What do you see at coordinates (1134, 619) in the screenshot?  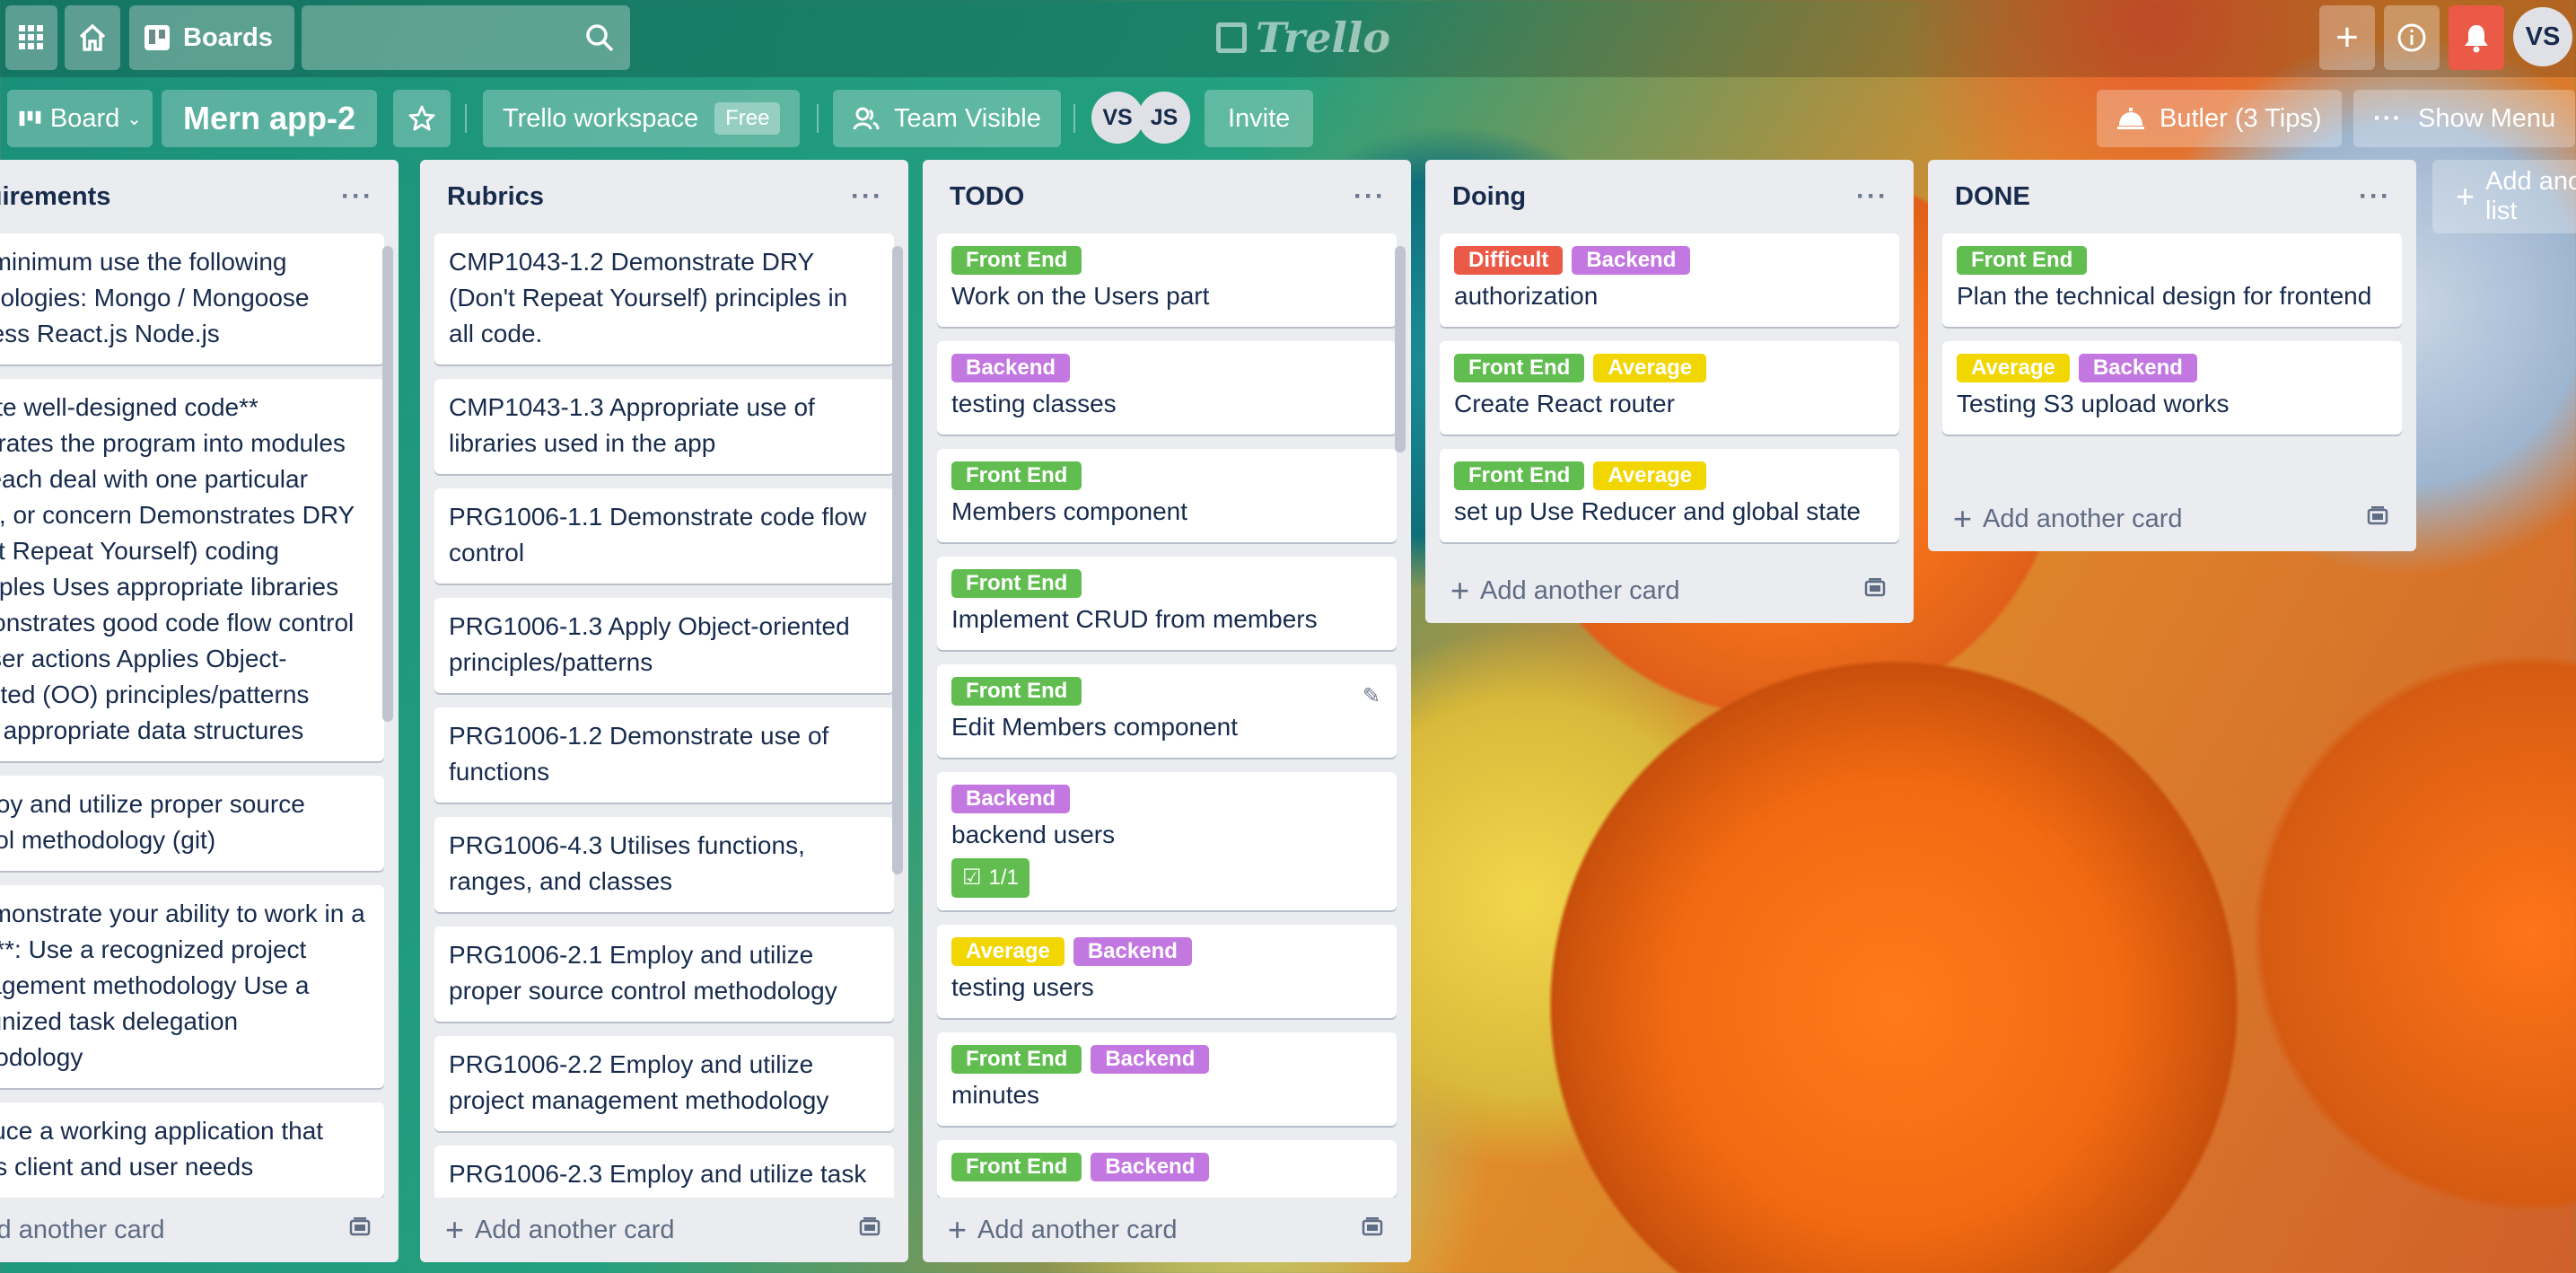 I see `card-title: Implement CRUD from members` at bounding box center [1134, 619].